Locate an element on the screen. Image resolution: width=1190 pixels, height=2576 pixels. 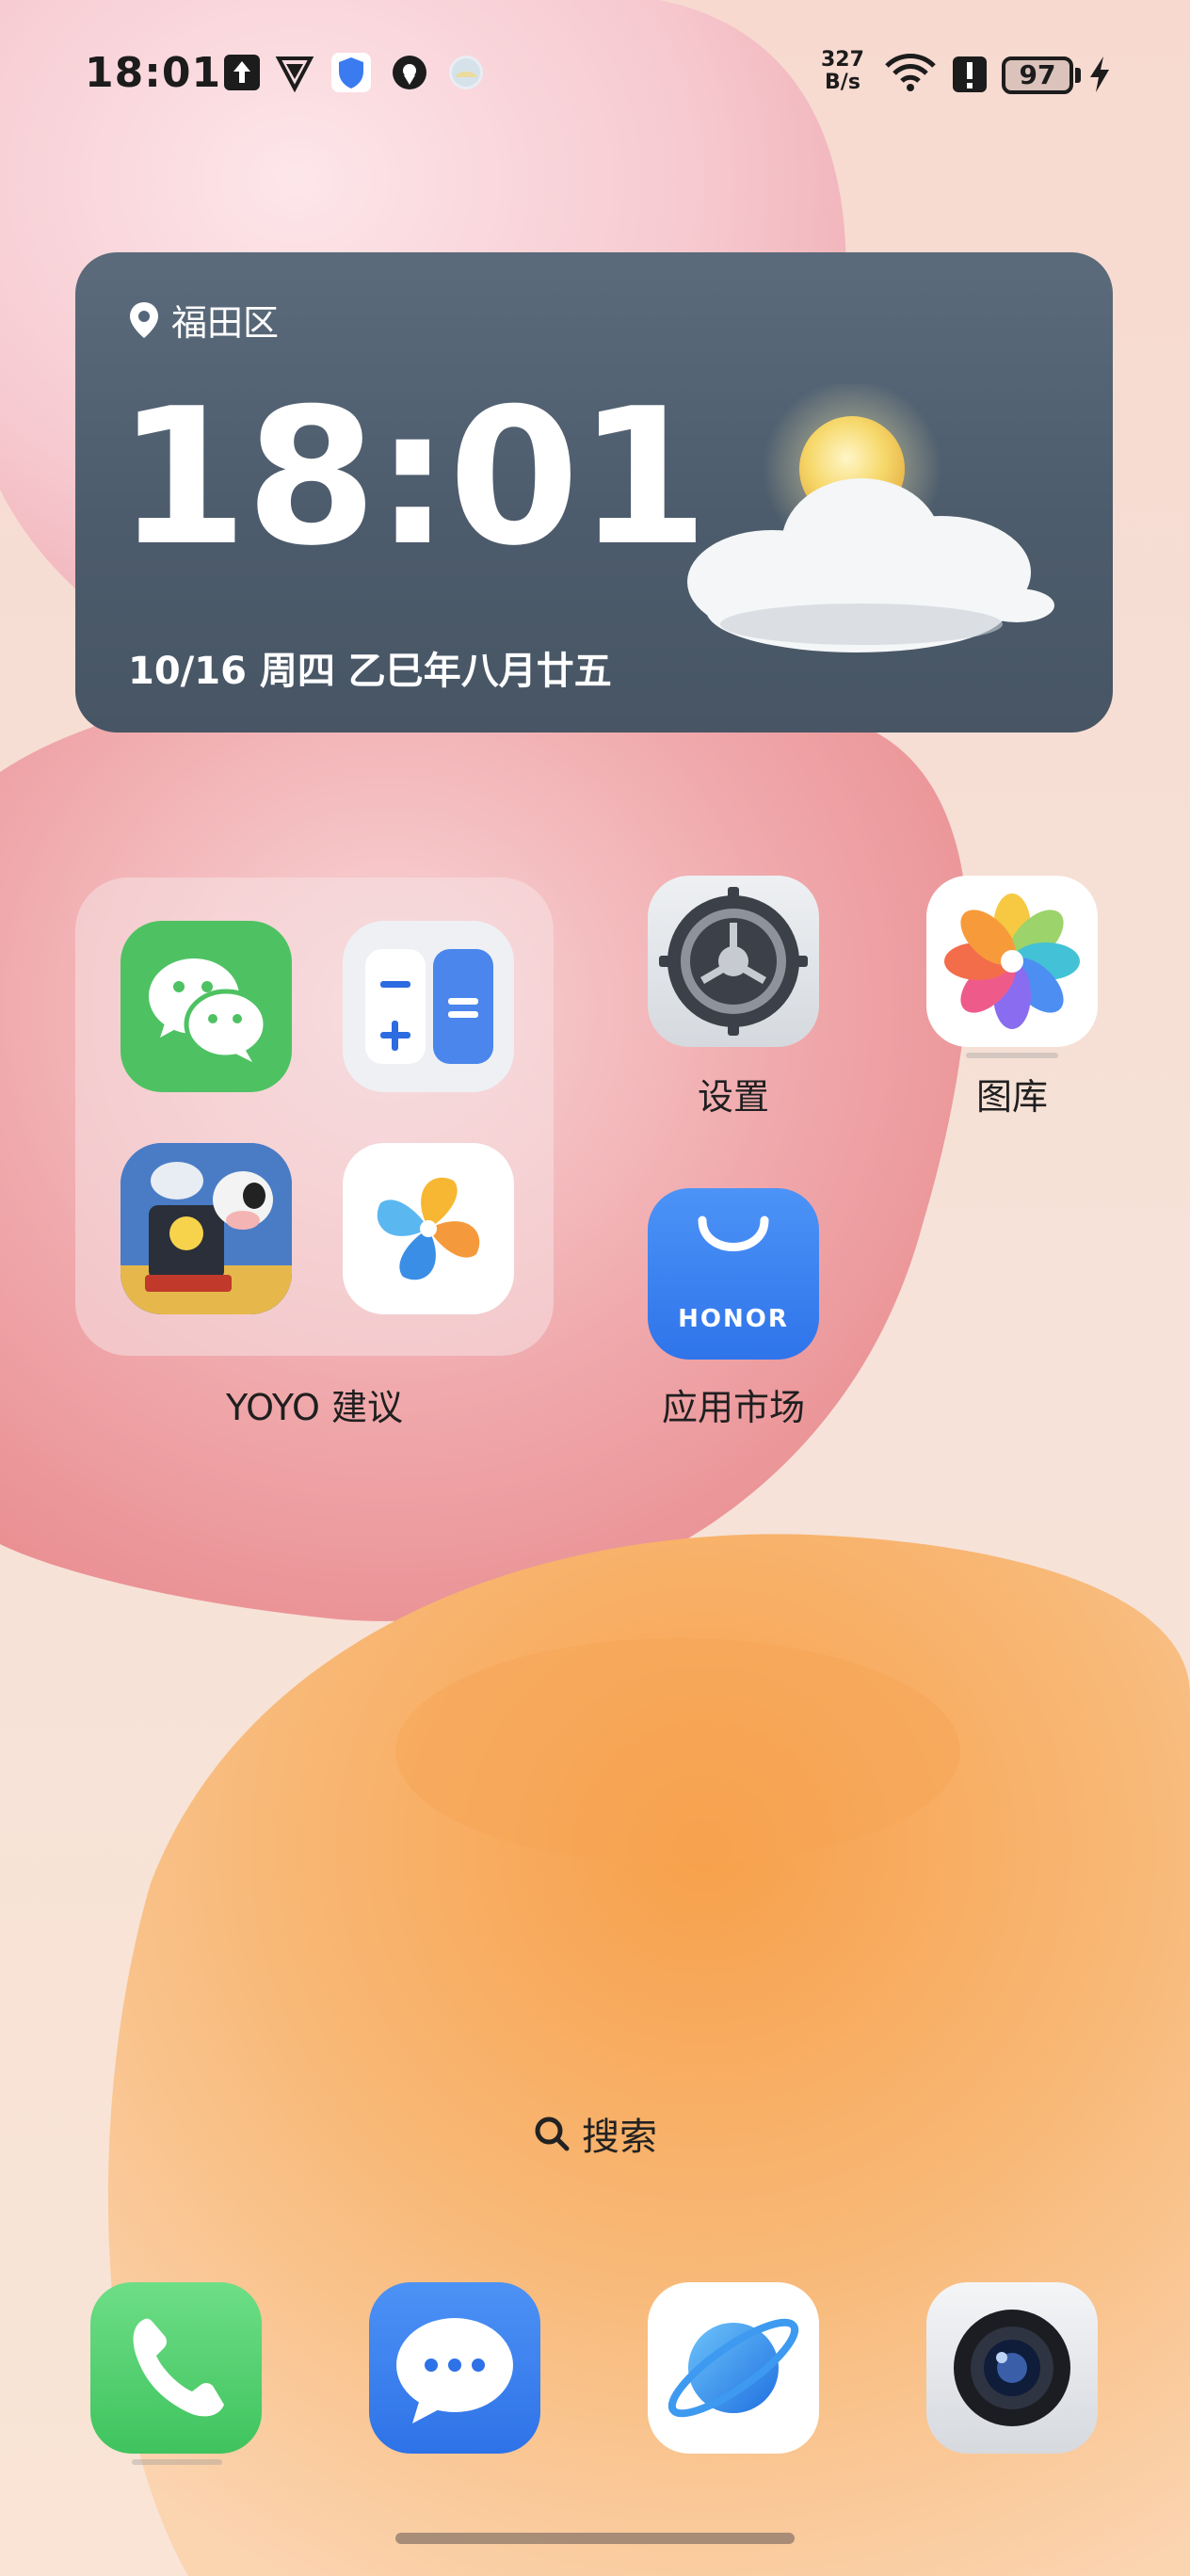
wifi-icon is located at coordinates (910, 72).